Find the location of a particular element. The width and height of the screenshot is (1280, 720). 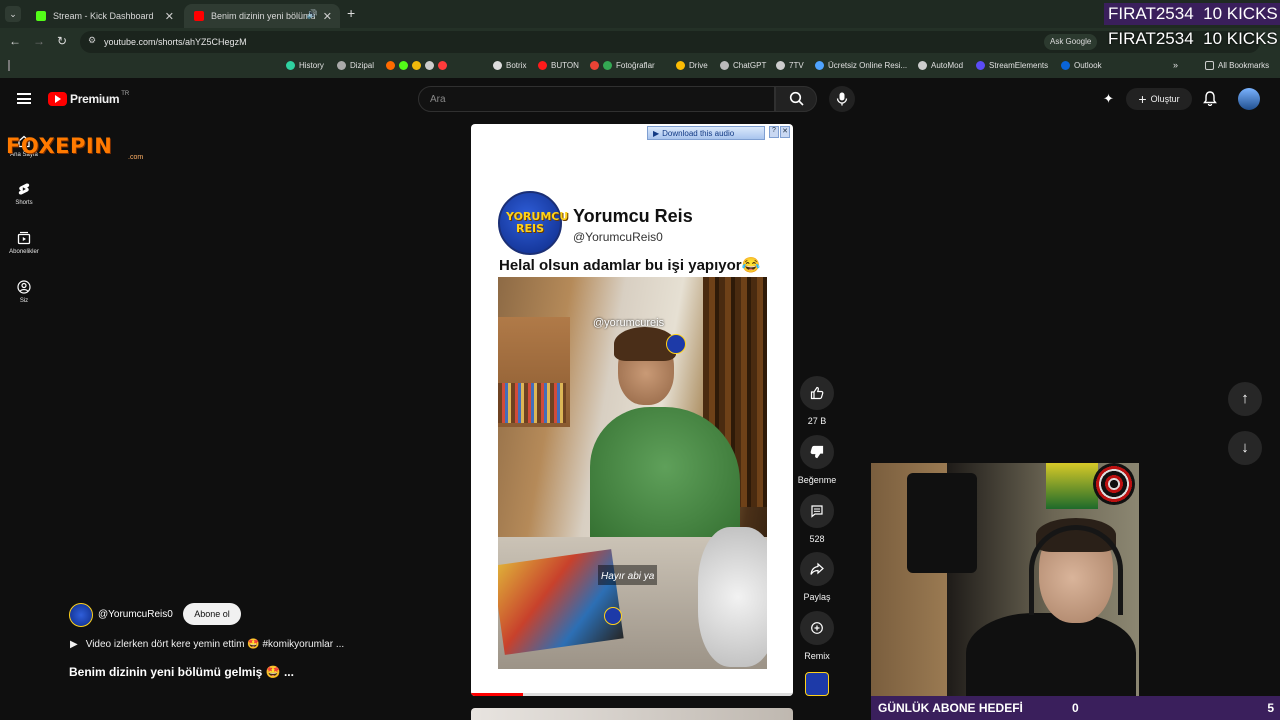

gemini-icon: ✦ is located at coordinates (1108, 99).